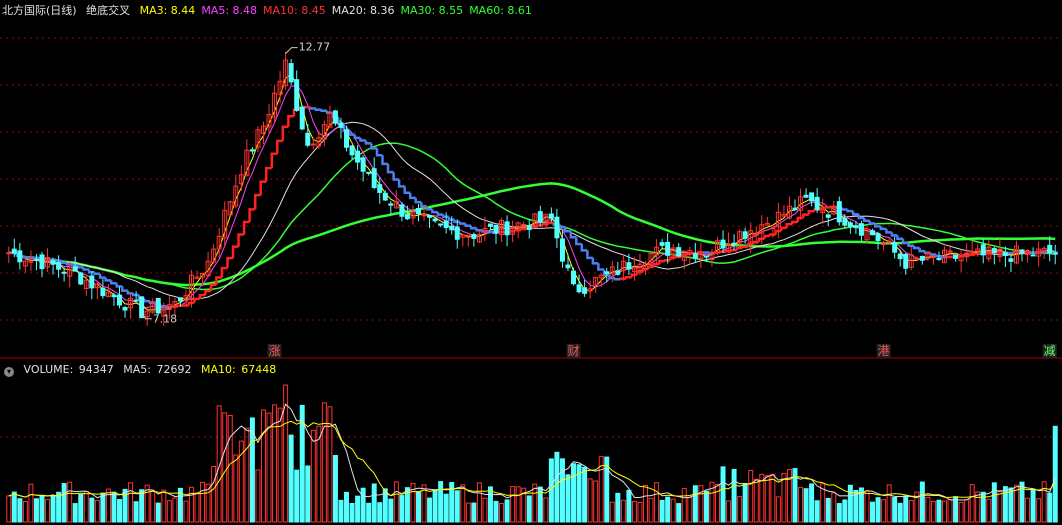 Image resolution: width=1062 pixels, height=525 pixels. What do you see at coordinates (532, 459) in the screenshot?
I see `volume-ma10-line` at bounding box center [532, 459].